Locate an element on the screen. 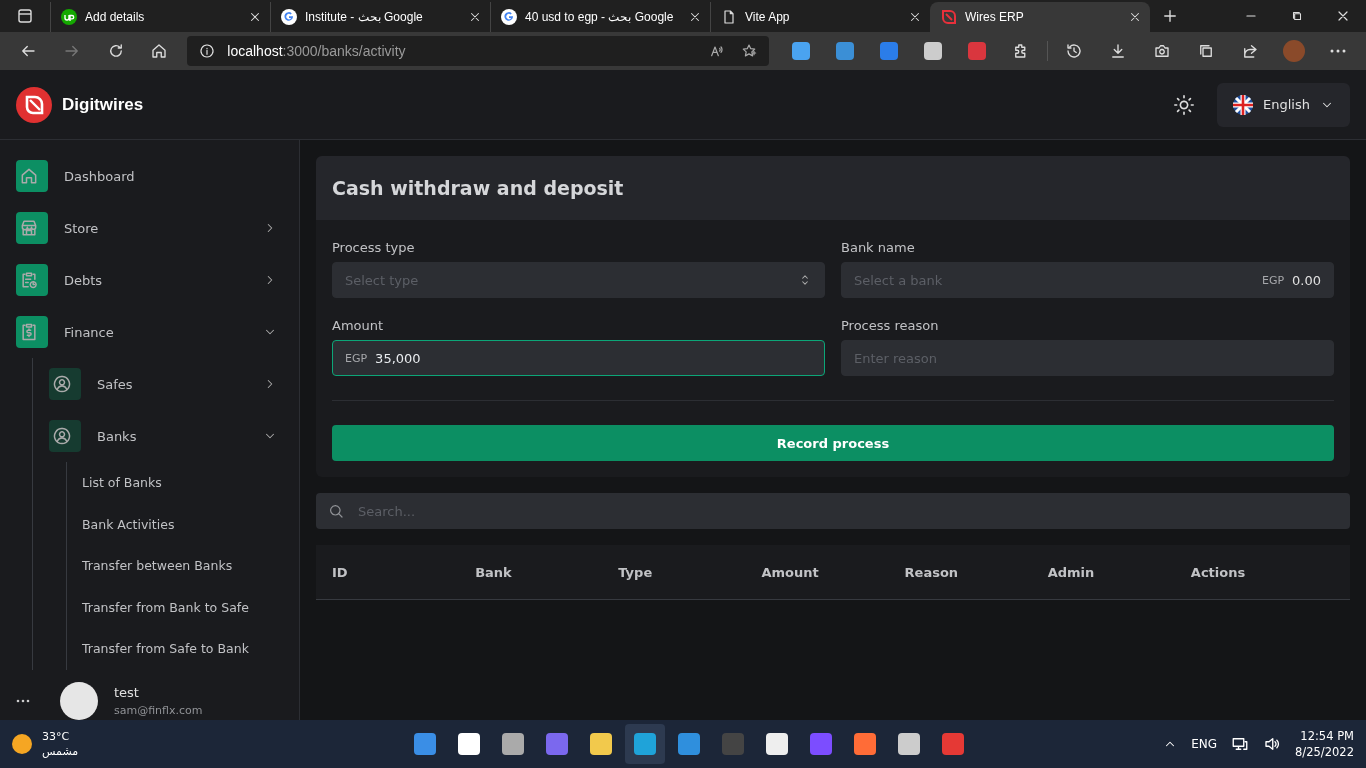 The image size is (1366, 768). history-icon is located at coordinates (1074, 51).